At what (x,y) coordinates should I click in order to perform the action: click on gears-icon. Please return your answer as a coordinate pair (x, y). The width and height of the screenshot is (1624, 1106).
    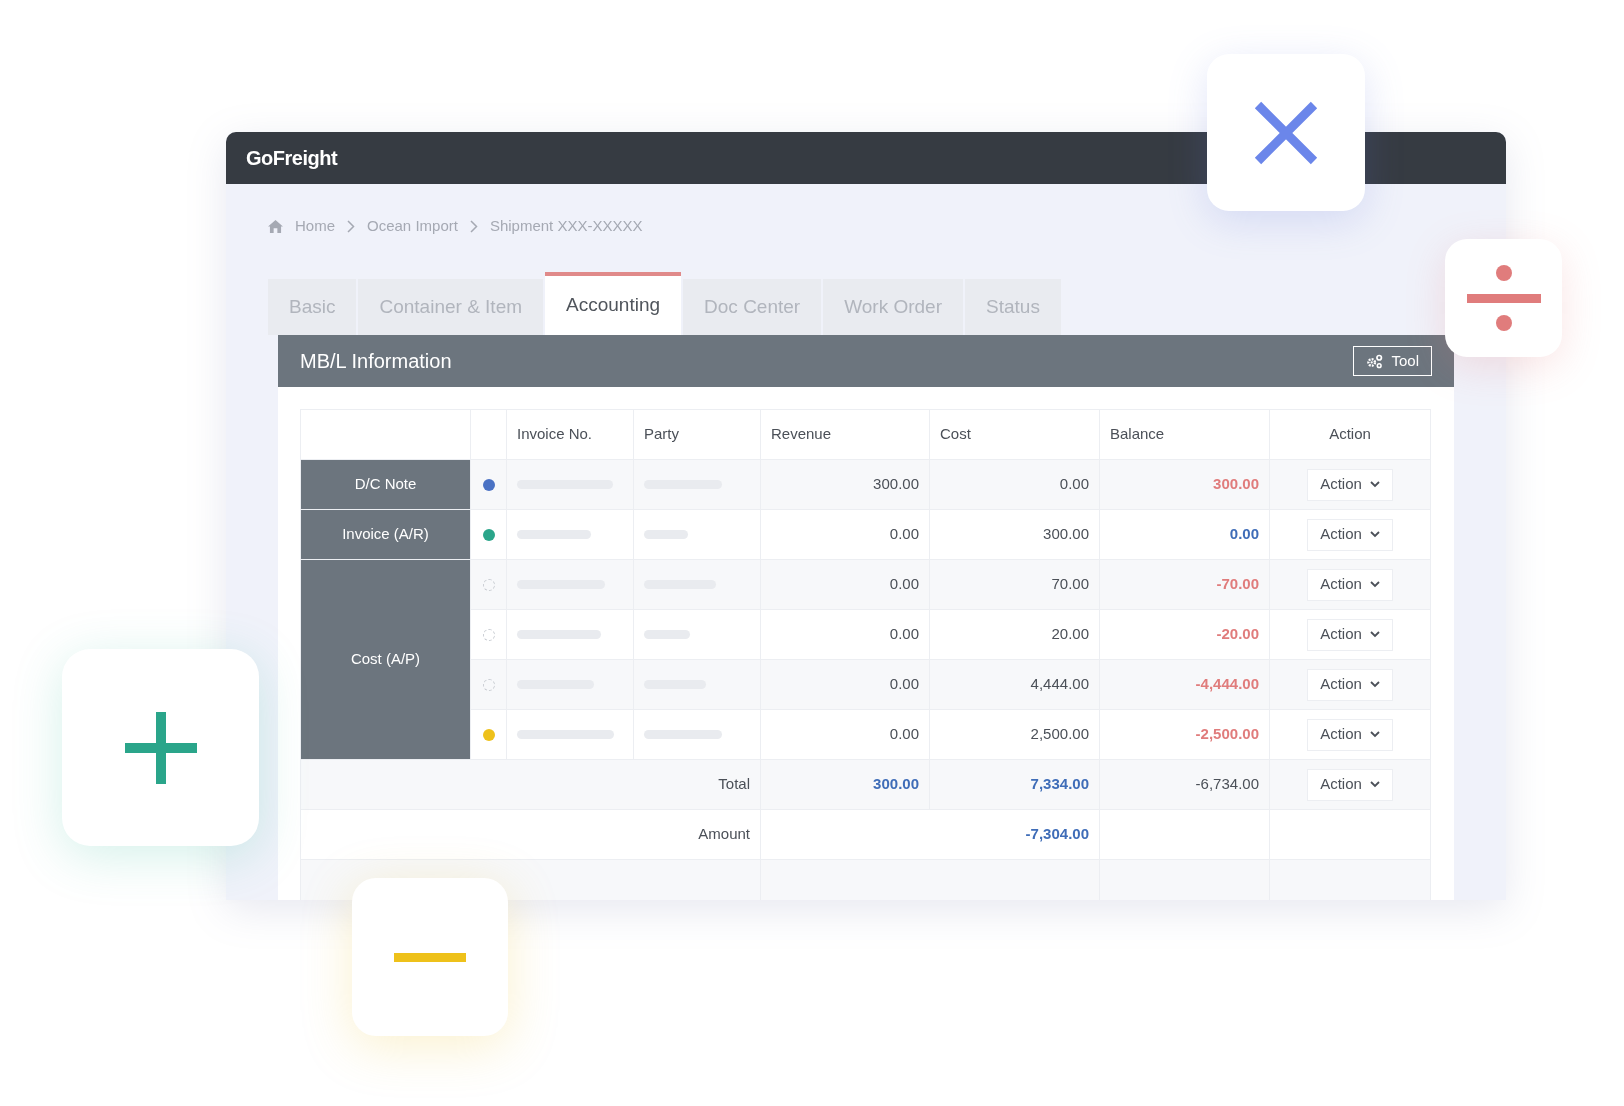
    Looking at the image, I should click on (1375, 361).